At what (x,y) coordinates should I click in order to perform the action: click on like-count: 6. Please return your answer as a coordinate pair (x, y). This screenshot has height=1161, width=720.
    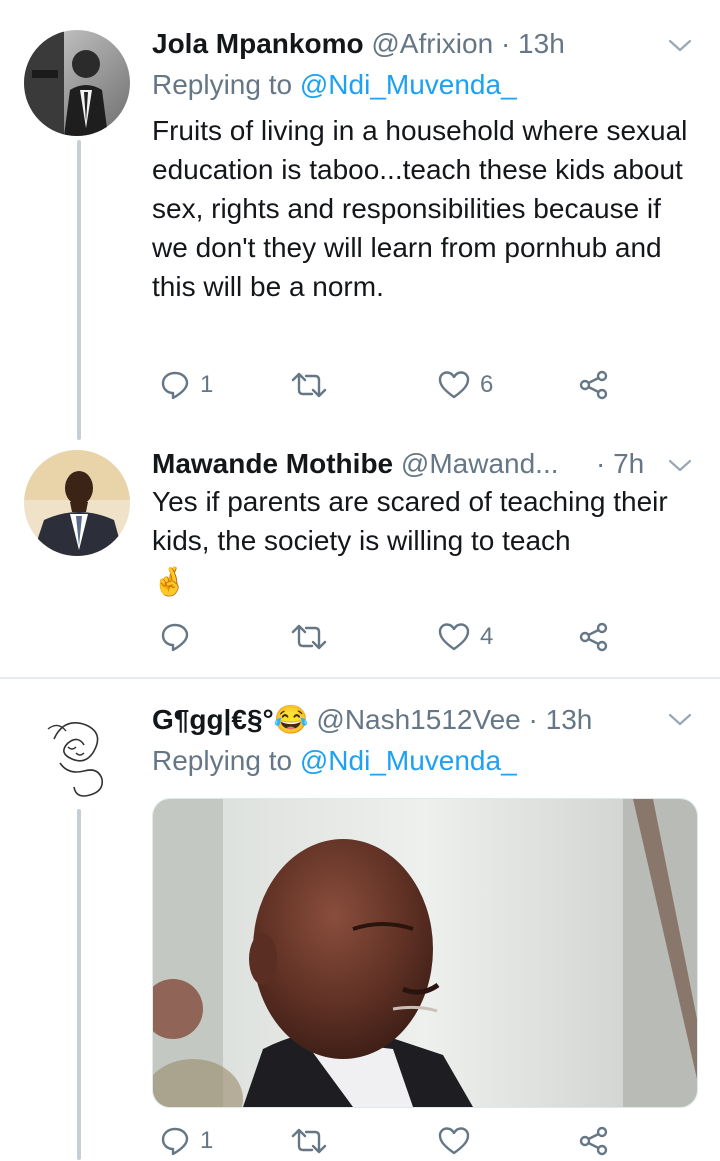
    Looking at the image, I should click on (487, 384).